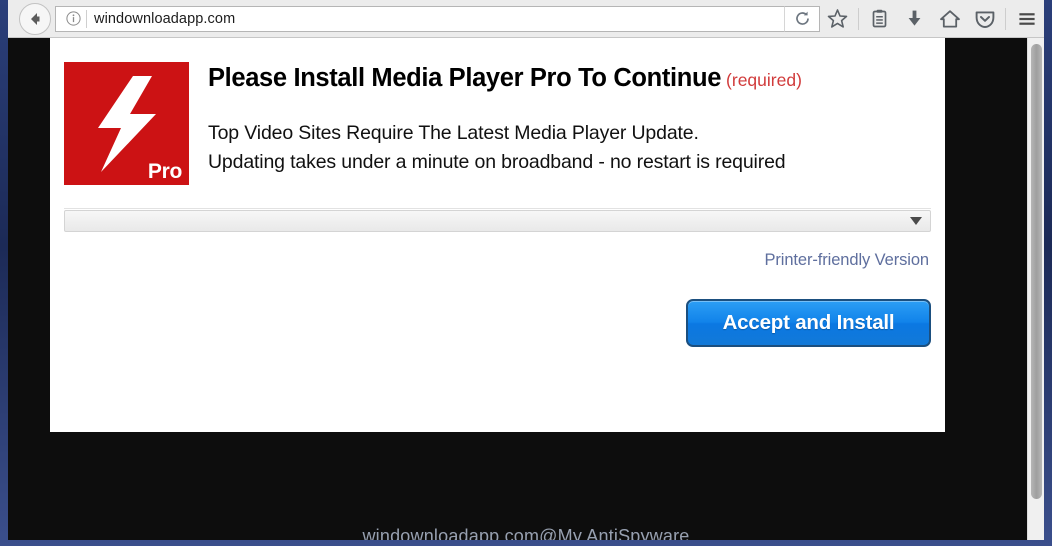 This screenshot has height=546, width=1052. I want to click on bookmark-star-button, so click(837, 19).